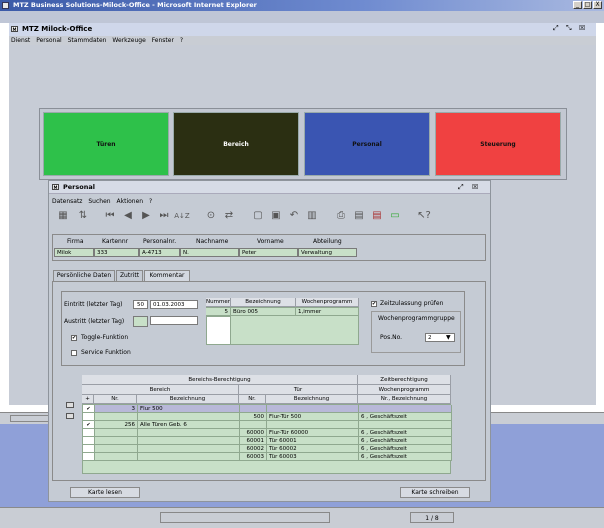 This screenshot has width=604, height=528. I want to click on app-minimize-icon: ⤢, so click(558, 29).